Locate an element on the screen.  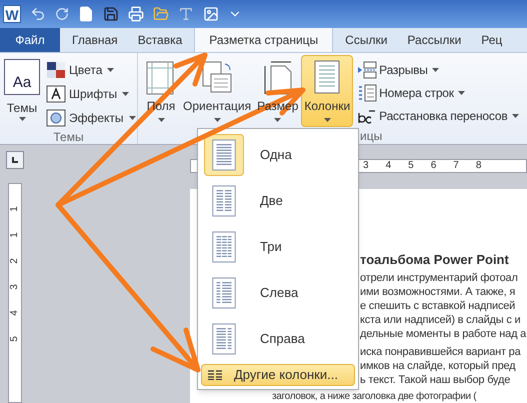
page-setup-option-button: Номера строк is located at coordinates (437, 92).